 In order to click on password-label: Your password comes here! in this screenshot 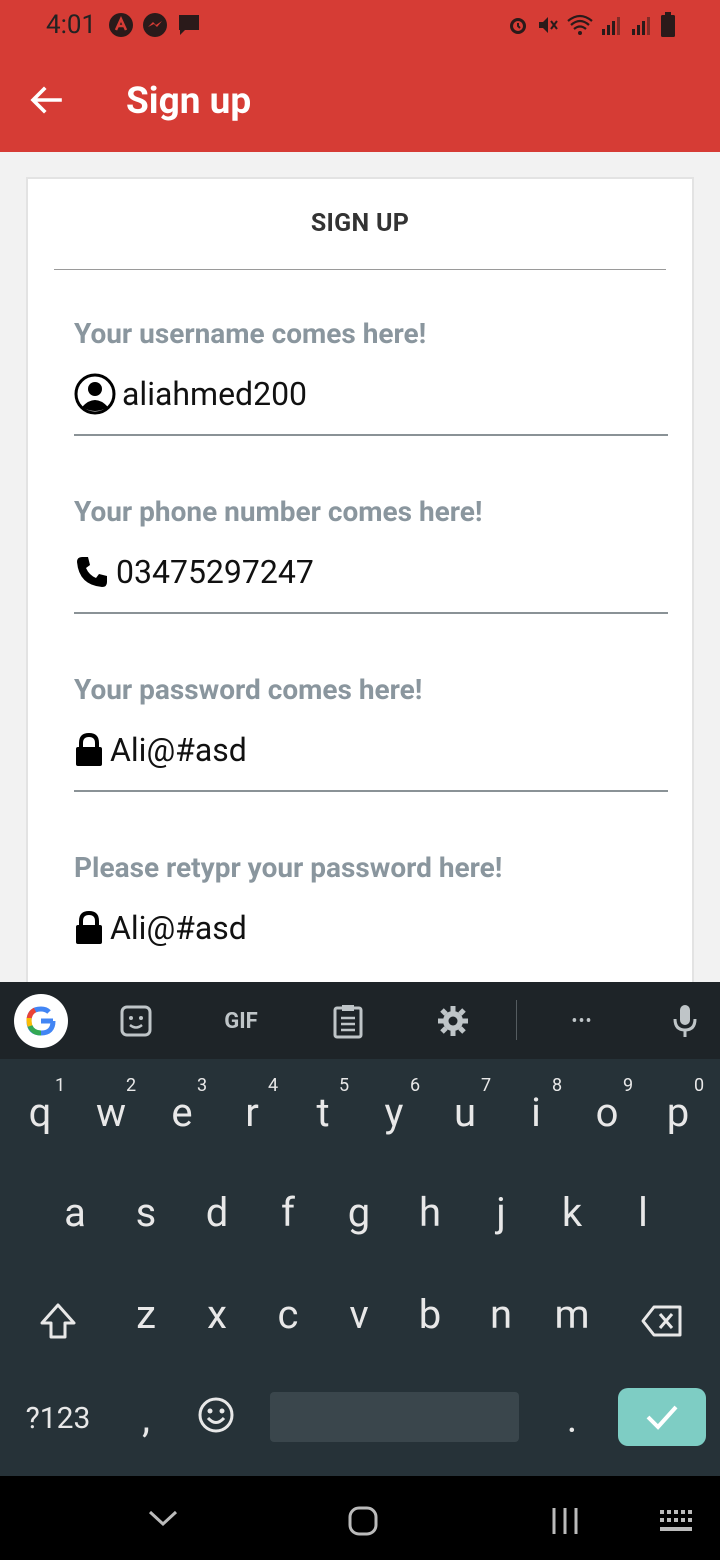, I will do `click(248, 689)`.